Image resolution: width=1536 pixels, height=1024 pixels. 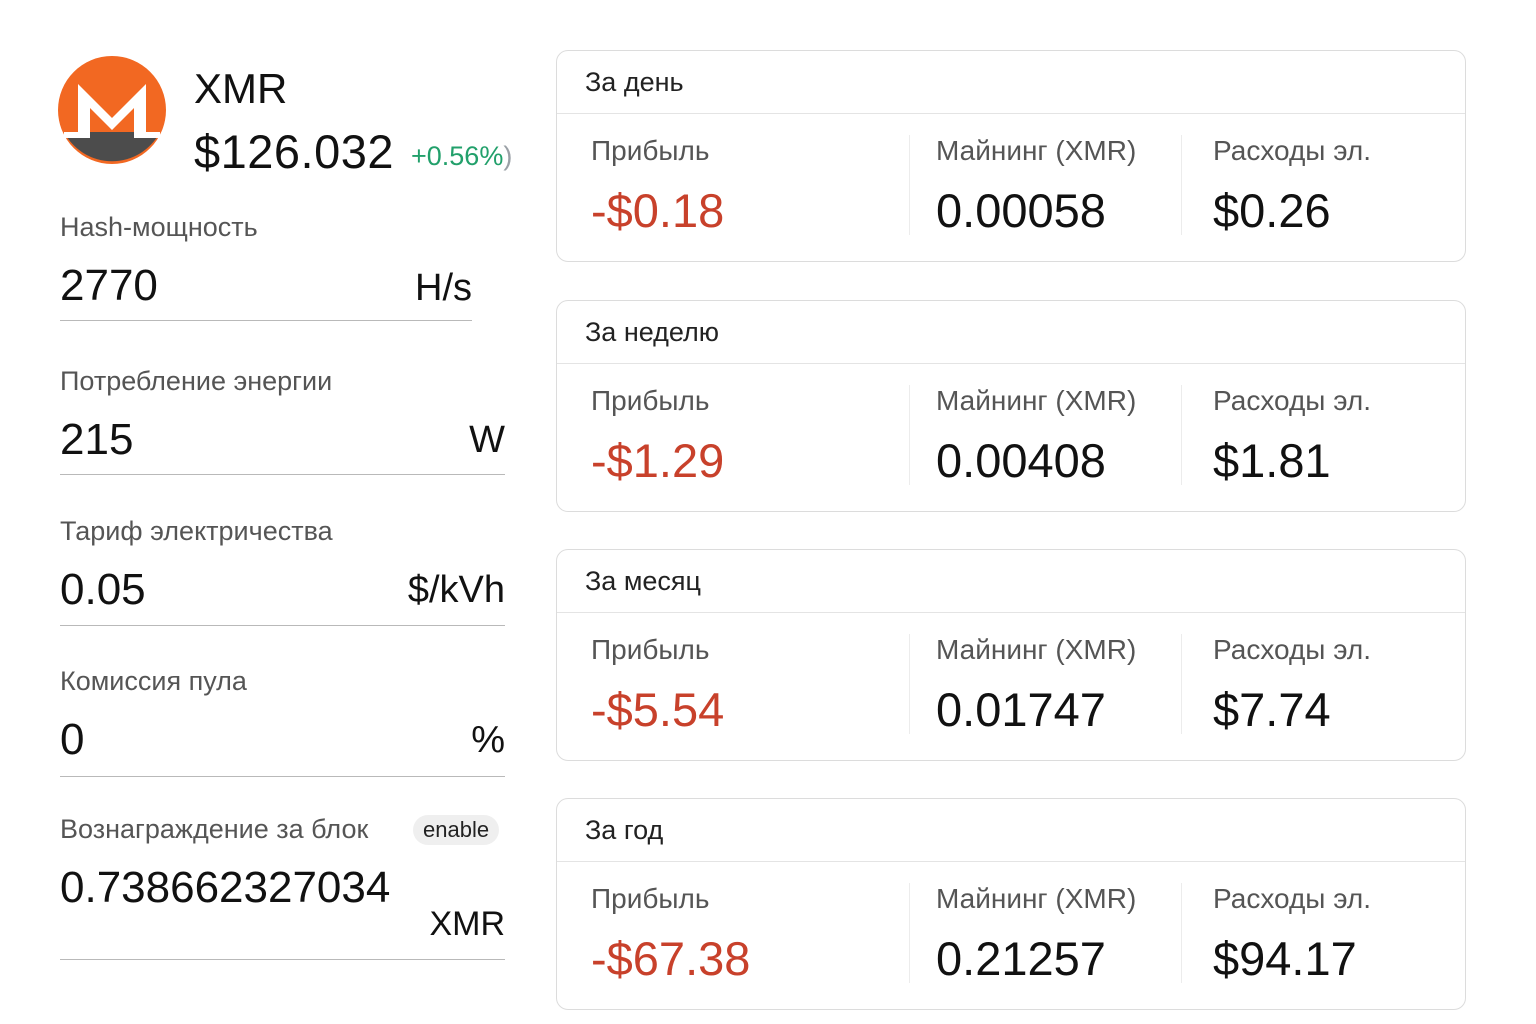 What do you see at coordinates (658, 709) in the screenshot?
I see `profit-value: -$5.54` at bounding box center [658, 709].